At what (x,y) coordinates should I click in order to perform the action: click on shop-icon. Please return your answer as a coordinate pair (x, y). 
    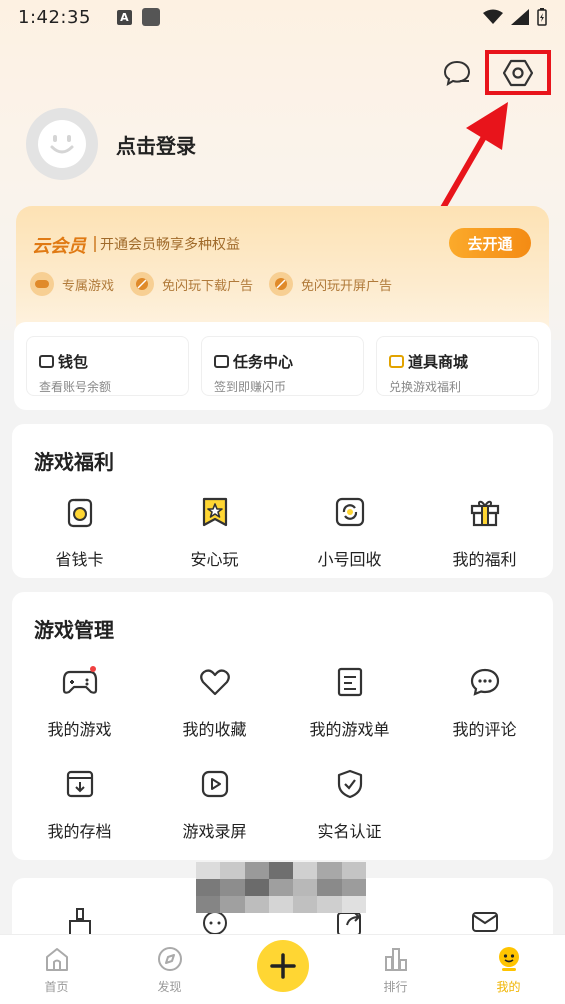
    Looking at the image, I should click on (396, 361).